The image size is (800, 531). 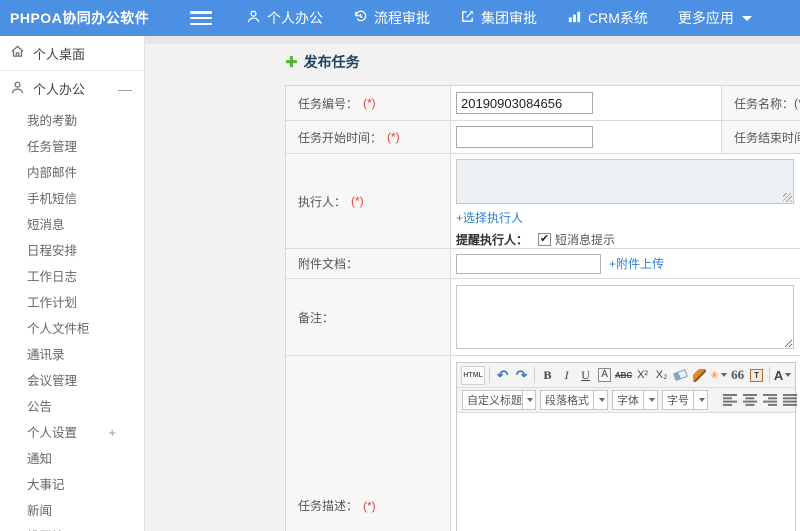 I want to click on form-row-attachment: 附件文档： +附件上传, so click(x=543, y=264).